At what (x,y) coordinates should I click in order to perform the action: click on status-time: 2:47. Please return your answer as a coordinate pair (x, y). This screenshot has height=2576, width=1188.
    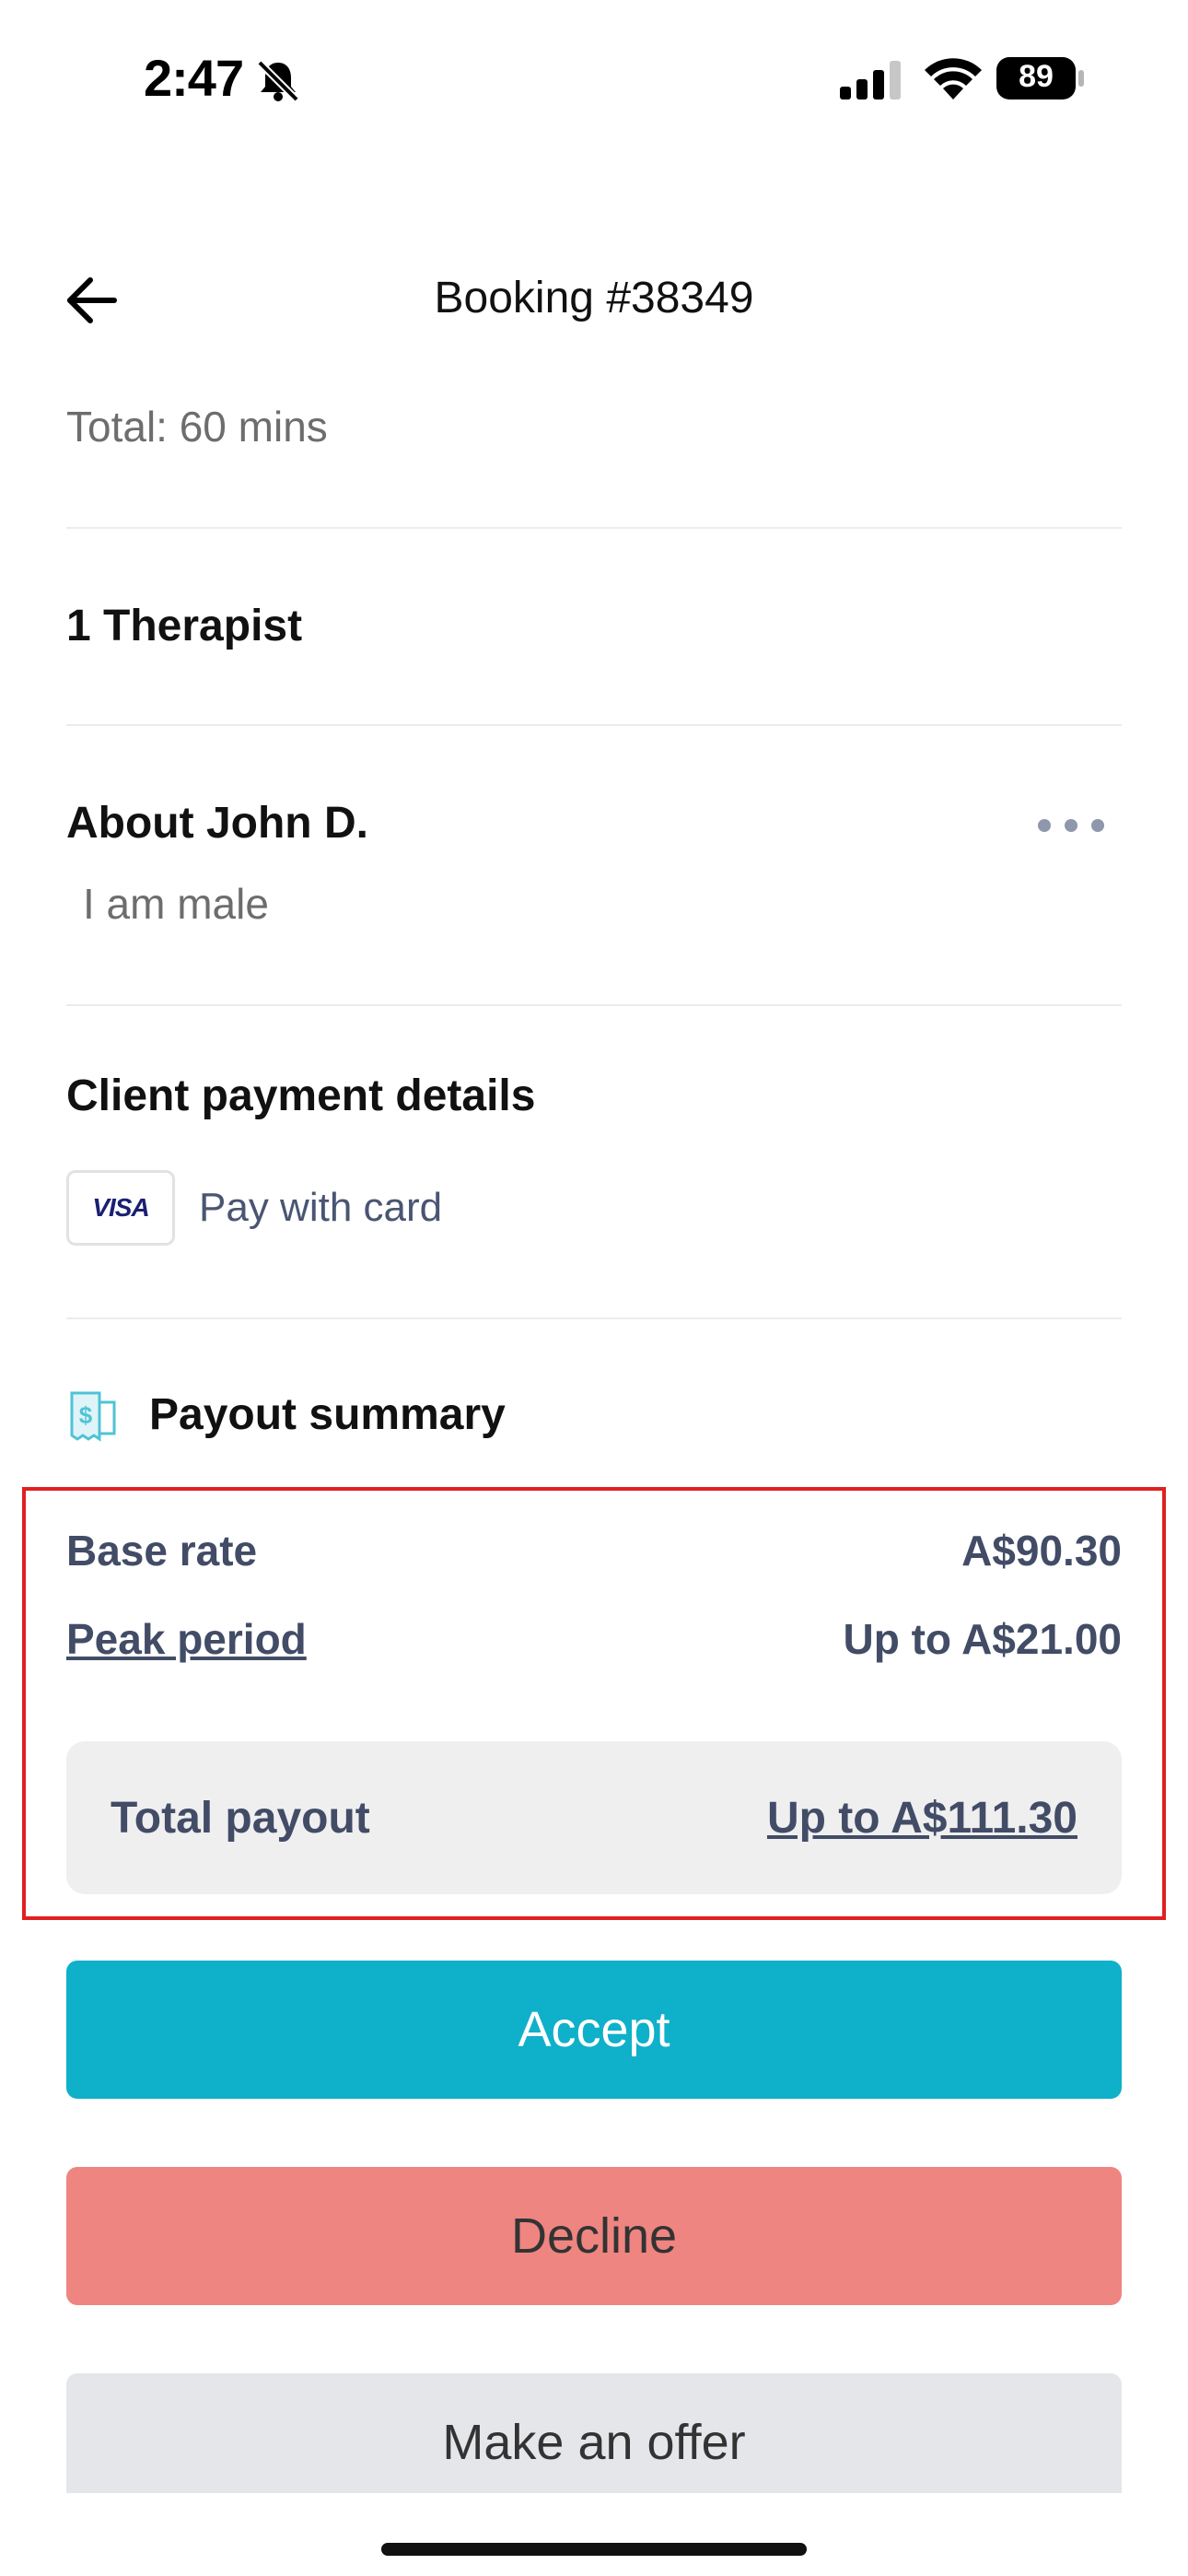
    Looking at the image, I should click on (194, 78).